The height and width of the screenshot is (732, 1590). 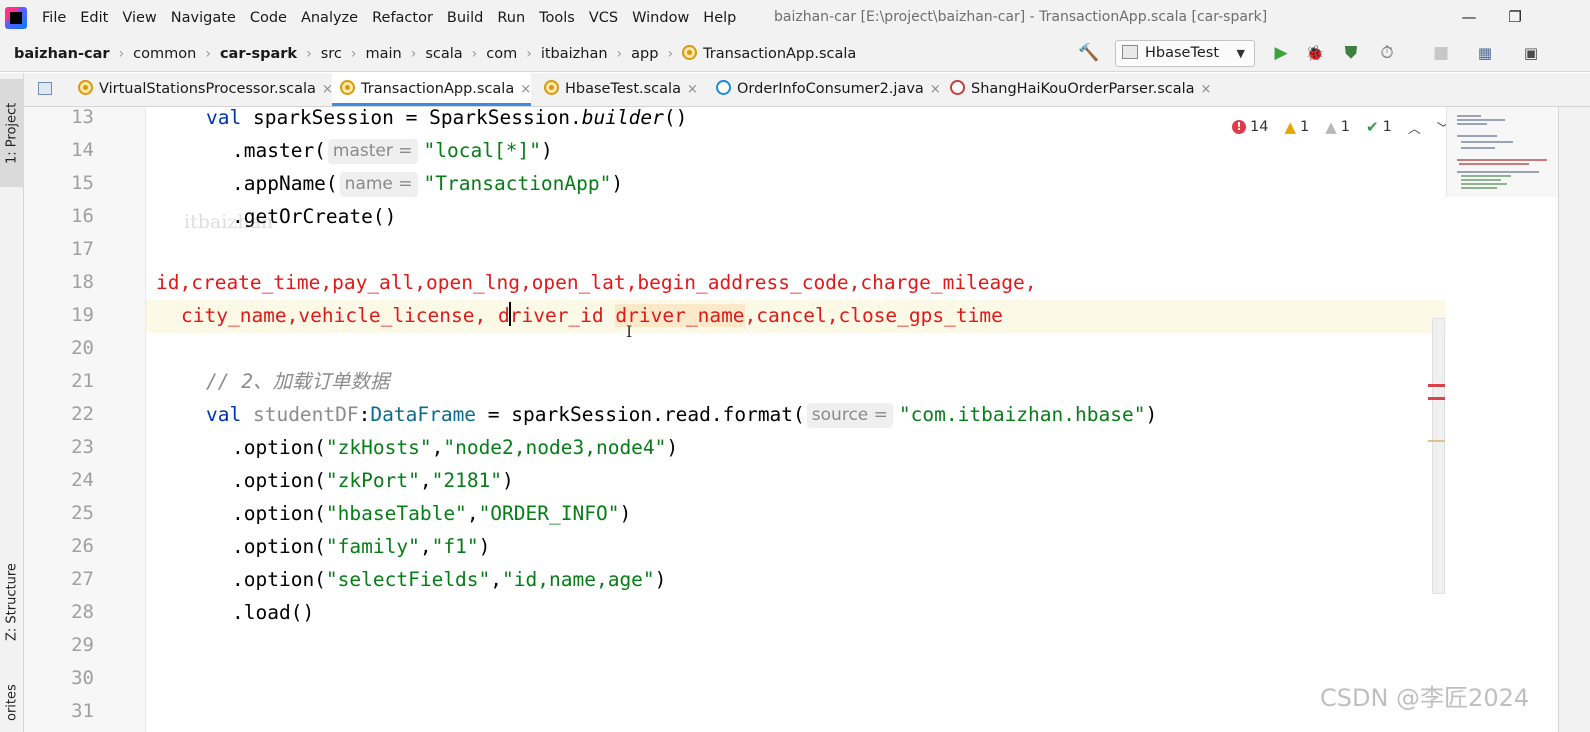 I want to click on terminal-icon: ▣, so click(x=1531, y=53).